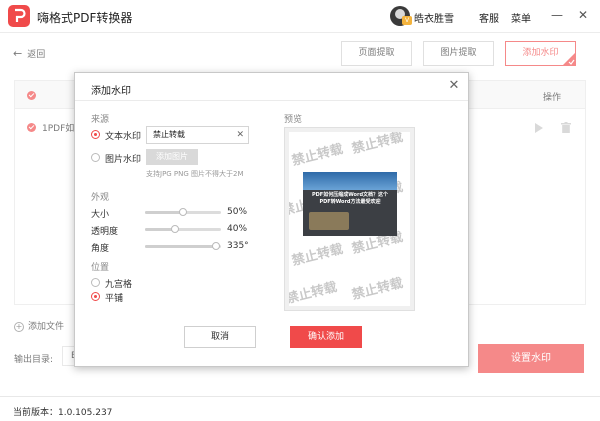  I want to click on service-link: 客服, so click(489, 17).